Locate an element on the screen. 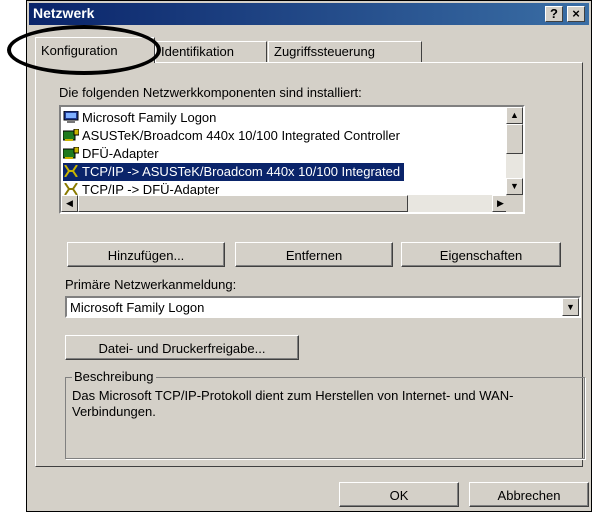 The image size is (598, 514). chevron-down-icon: ▼ is located at coordinates (570, 307).